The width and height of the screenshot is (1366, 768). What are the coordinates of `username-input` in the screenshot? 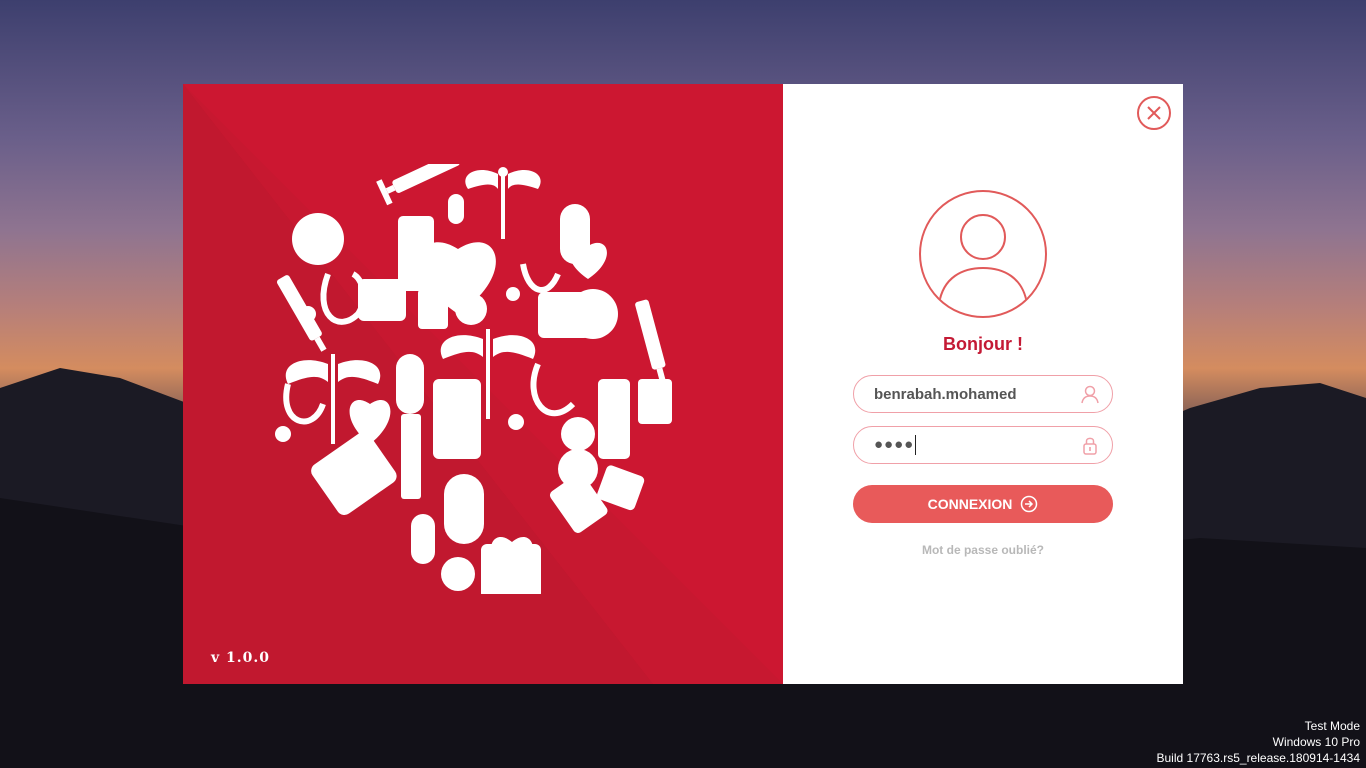 It's located at (965, 394).